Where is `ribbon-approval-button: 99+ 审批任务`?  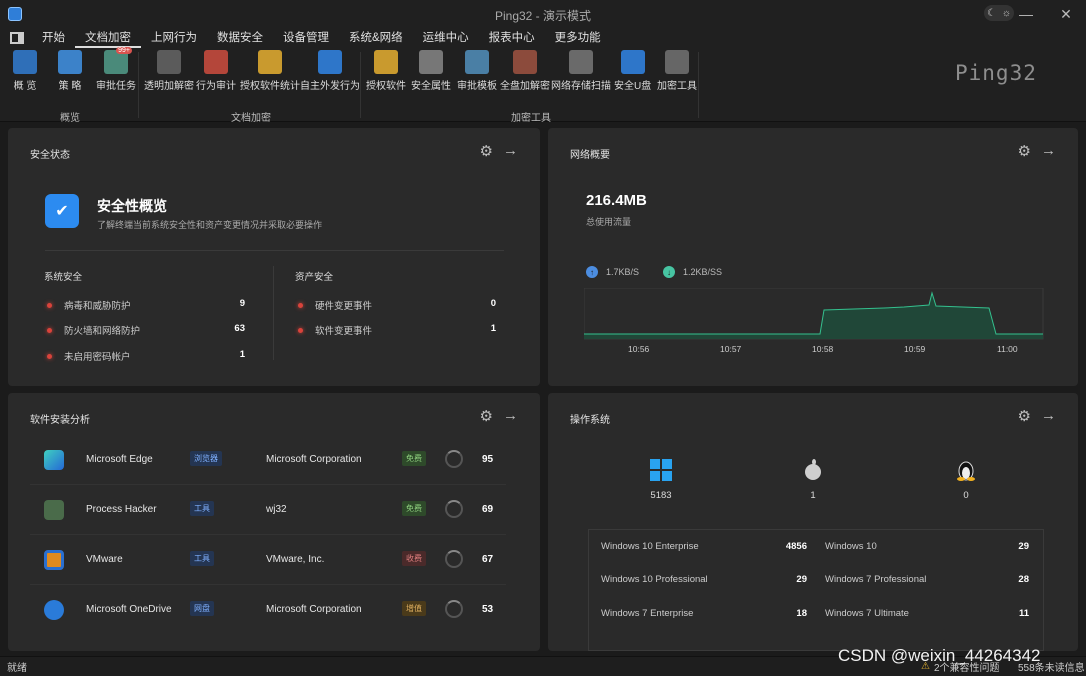
ribbon-approval-button: 99+ 审批任务 is located at coordinates (116, 69).